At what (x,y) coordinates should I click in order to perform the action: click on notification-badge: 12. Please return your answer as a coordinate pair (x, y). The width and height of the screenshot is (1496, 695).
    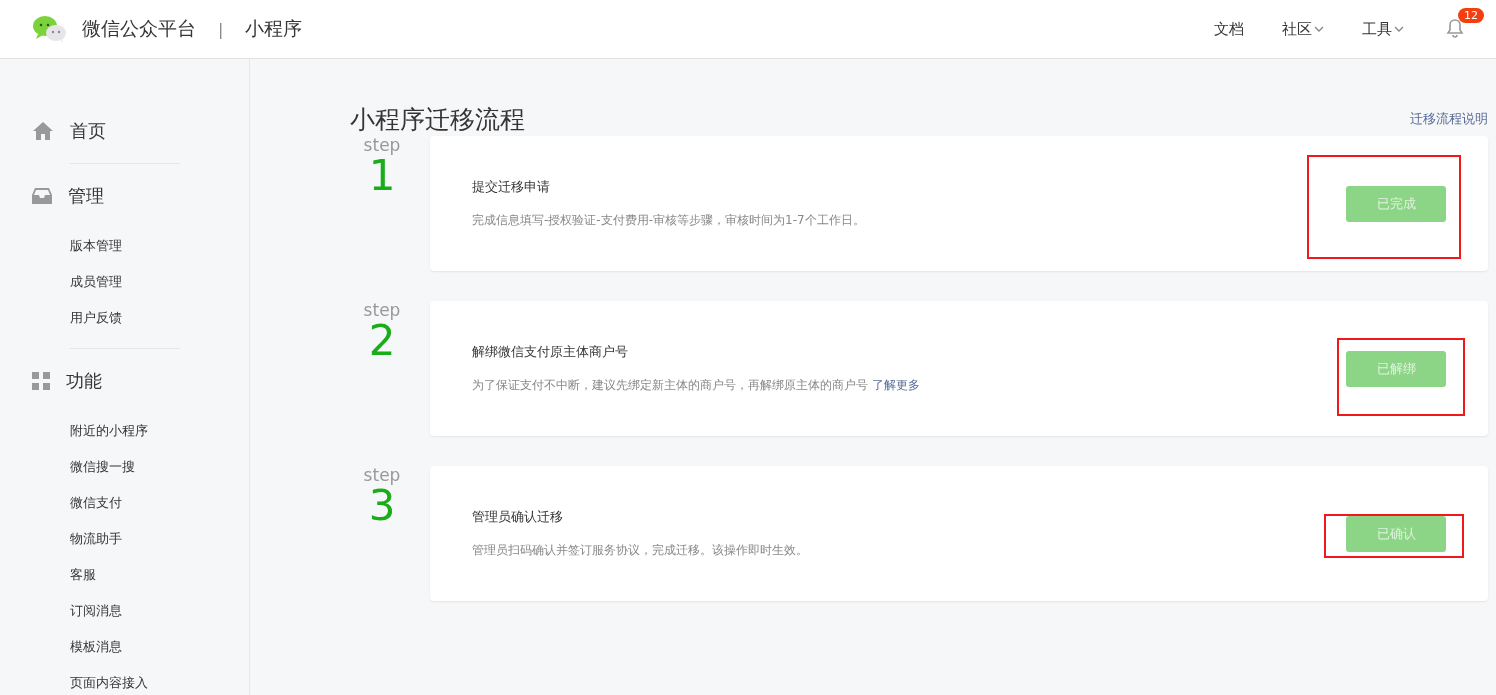
    Looking at the image, I should click on (1471, 15).